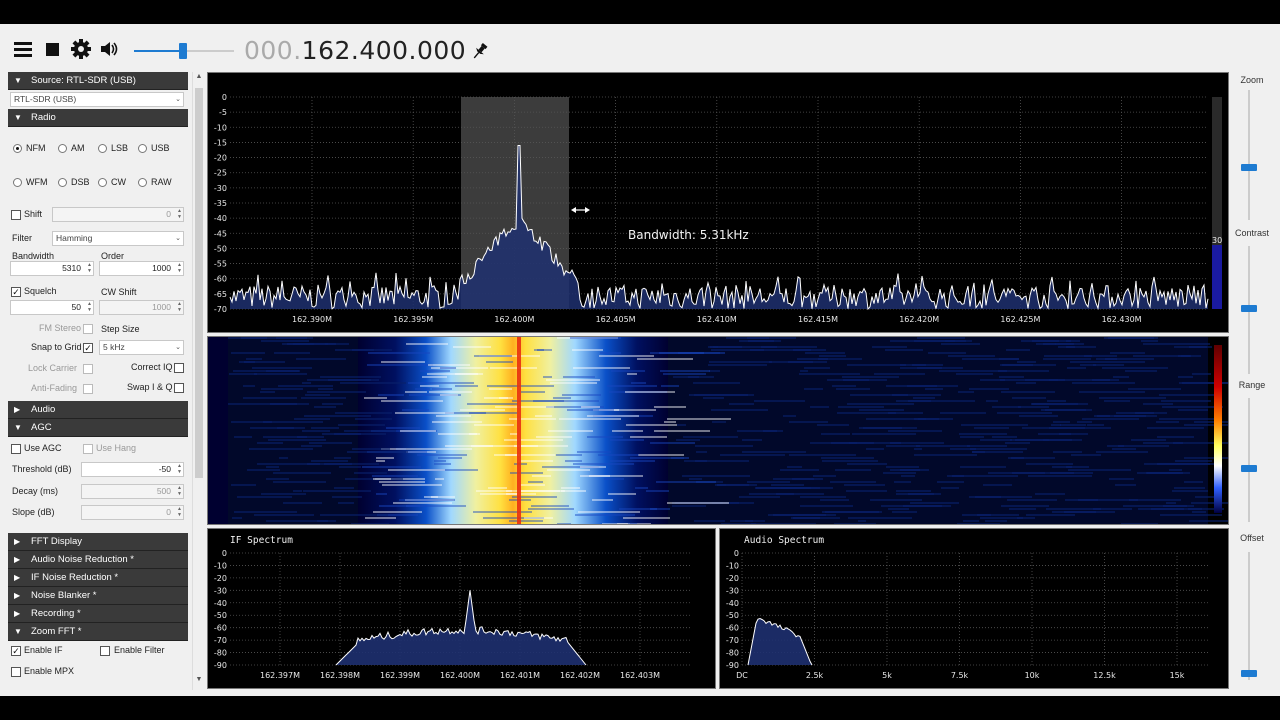  Describe the element at coordinates (88, 348) in the screenshot. I see `snap-to-grid-checkbox: ✓` at that location.